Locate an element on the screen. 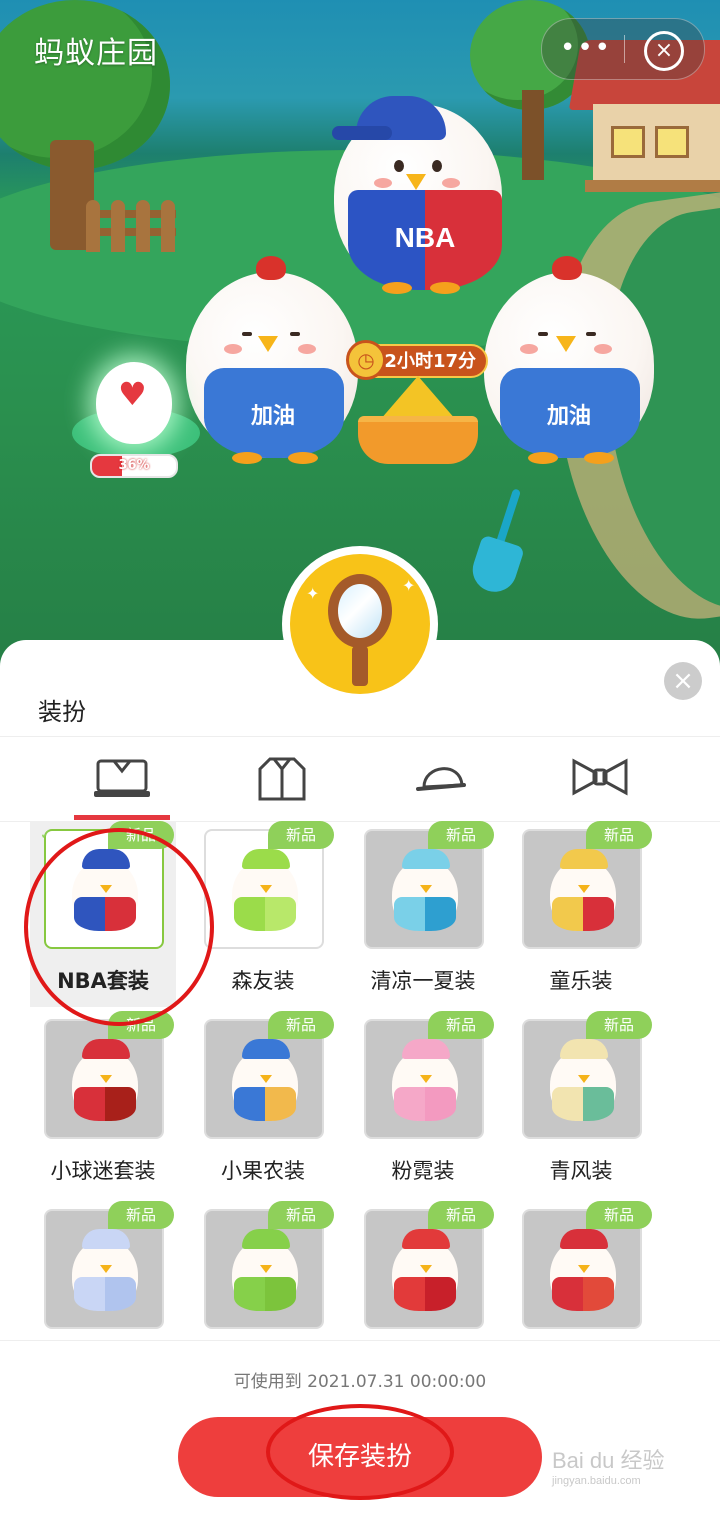 This screenshot has width=720, height=1518. cap-icon is located at coordinates (441, 779).